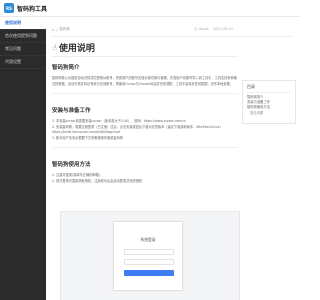  Describe the element at coordinates (148, 239) in the screenshot. I see `login-title: 系统登录` at that location.